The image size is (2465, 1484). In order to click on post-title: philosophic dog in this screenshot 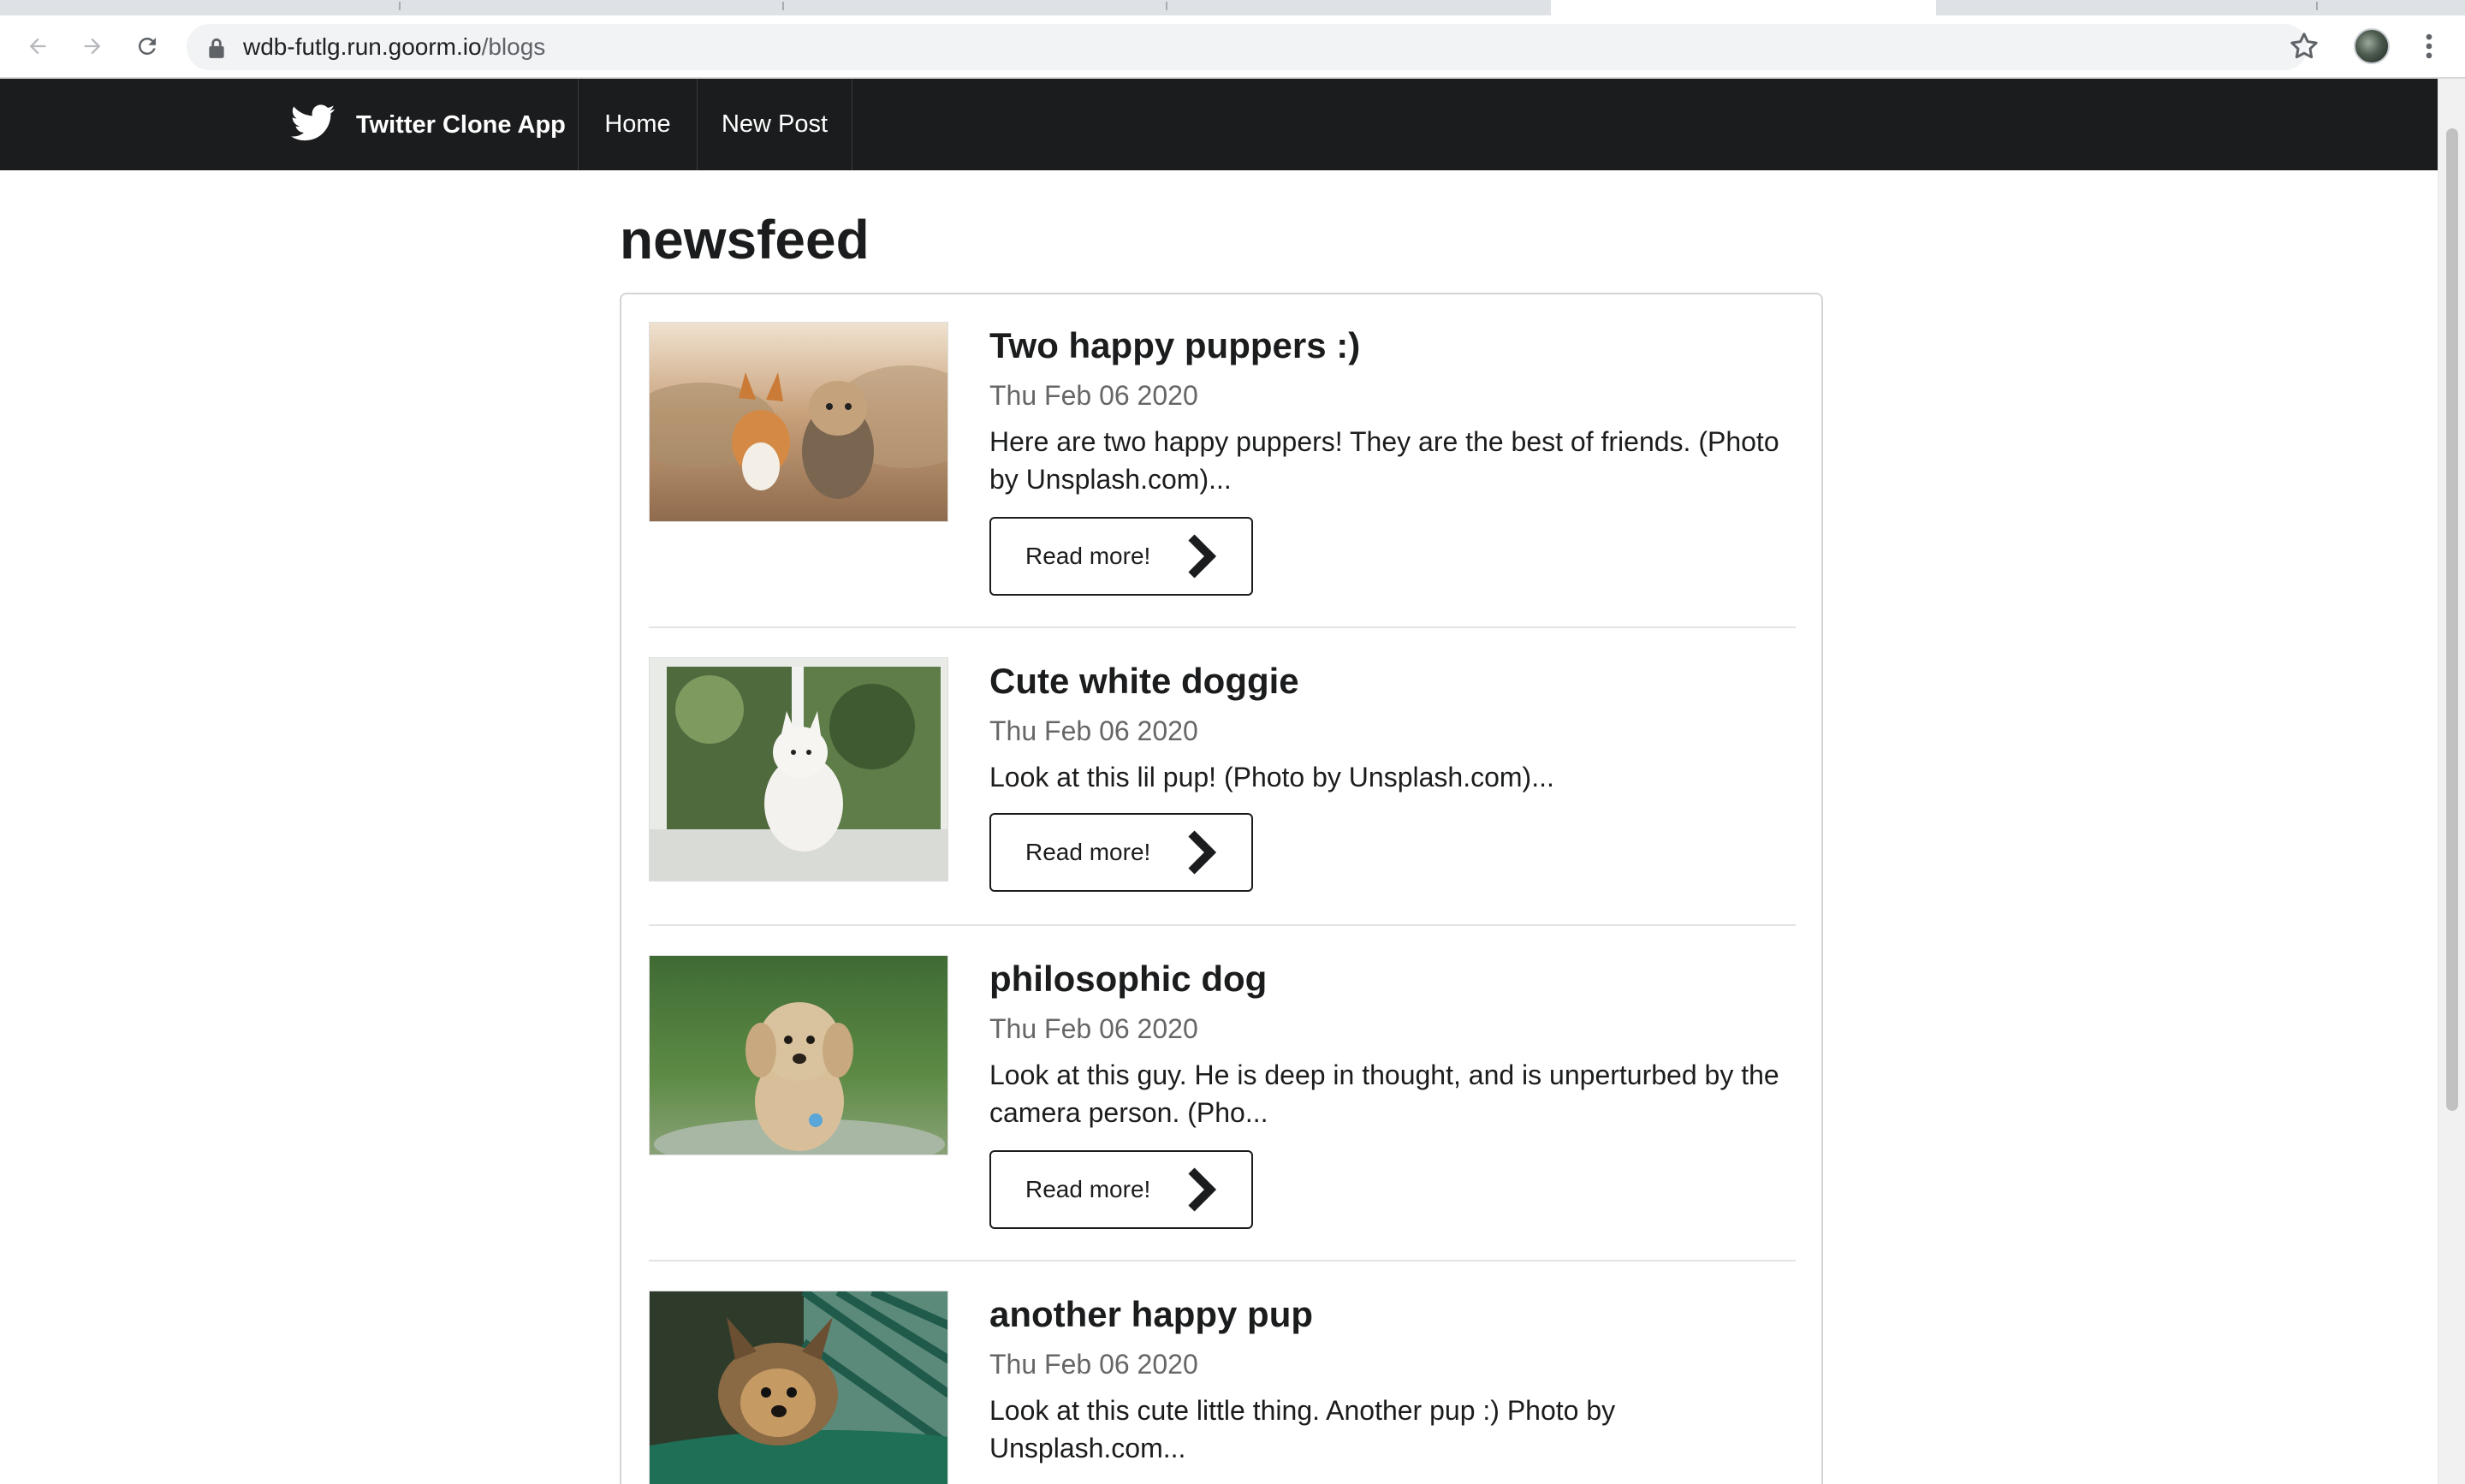, I will do `click(1128, 979)`.